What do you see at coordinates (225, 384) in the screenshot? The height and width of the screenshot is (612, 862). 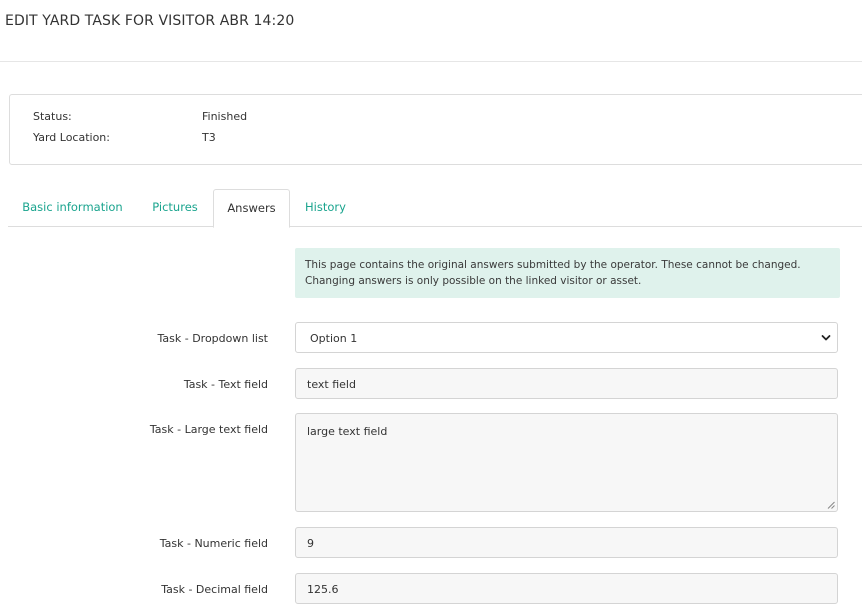 I see `text-field-label: Task - Text field` at bounding box center [225, 384].